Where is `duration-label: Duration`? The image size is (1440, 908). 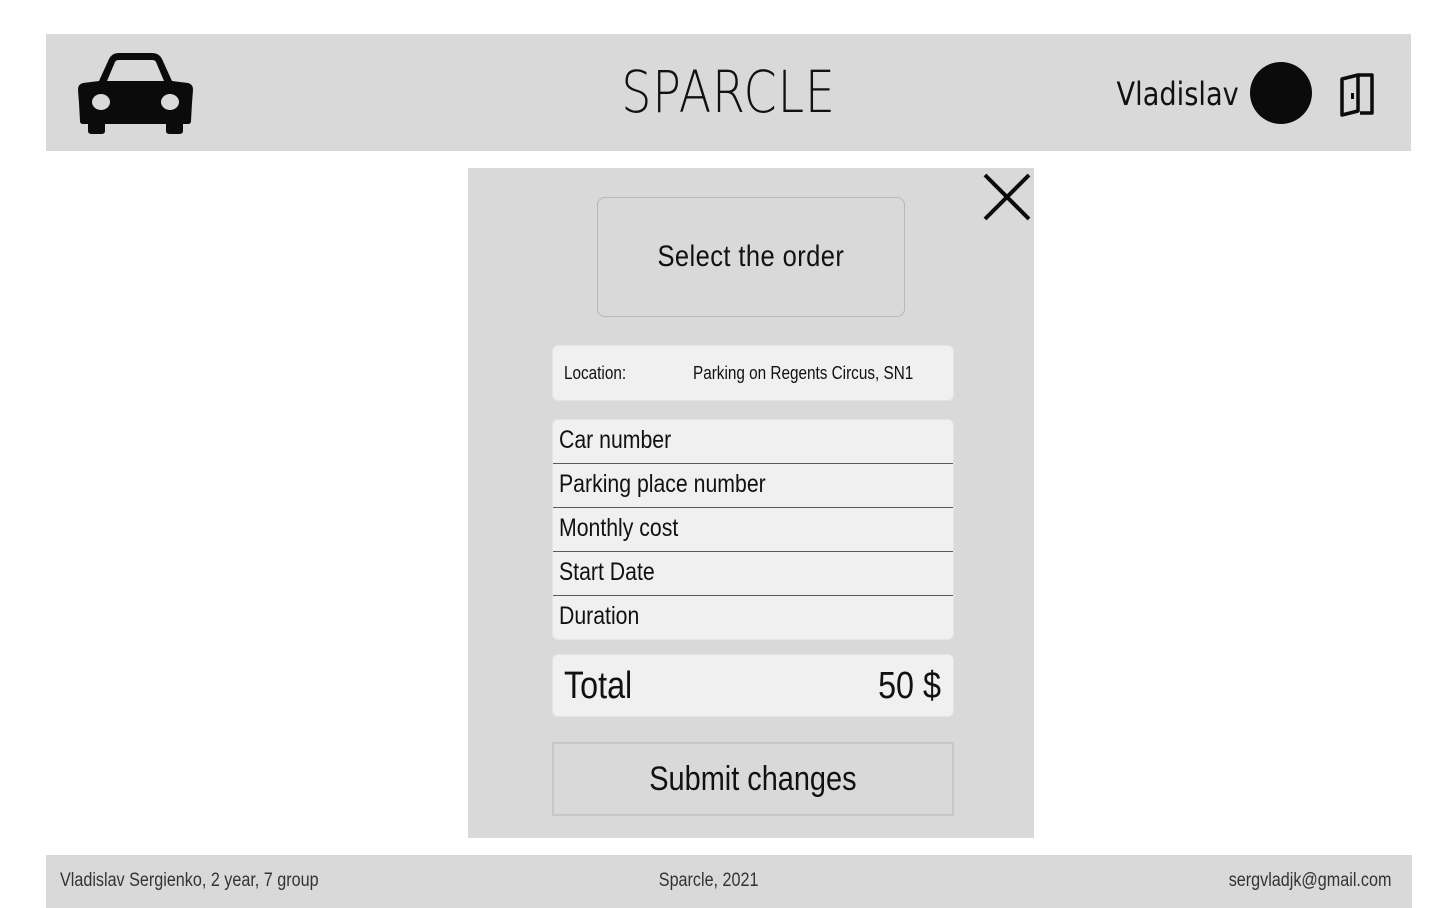 duration-label: Duration is located at coordinates (599, 616).